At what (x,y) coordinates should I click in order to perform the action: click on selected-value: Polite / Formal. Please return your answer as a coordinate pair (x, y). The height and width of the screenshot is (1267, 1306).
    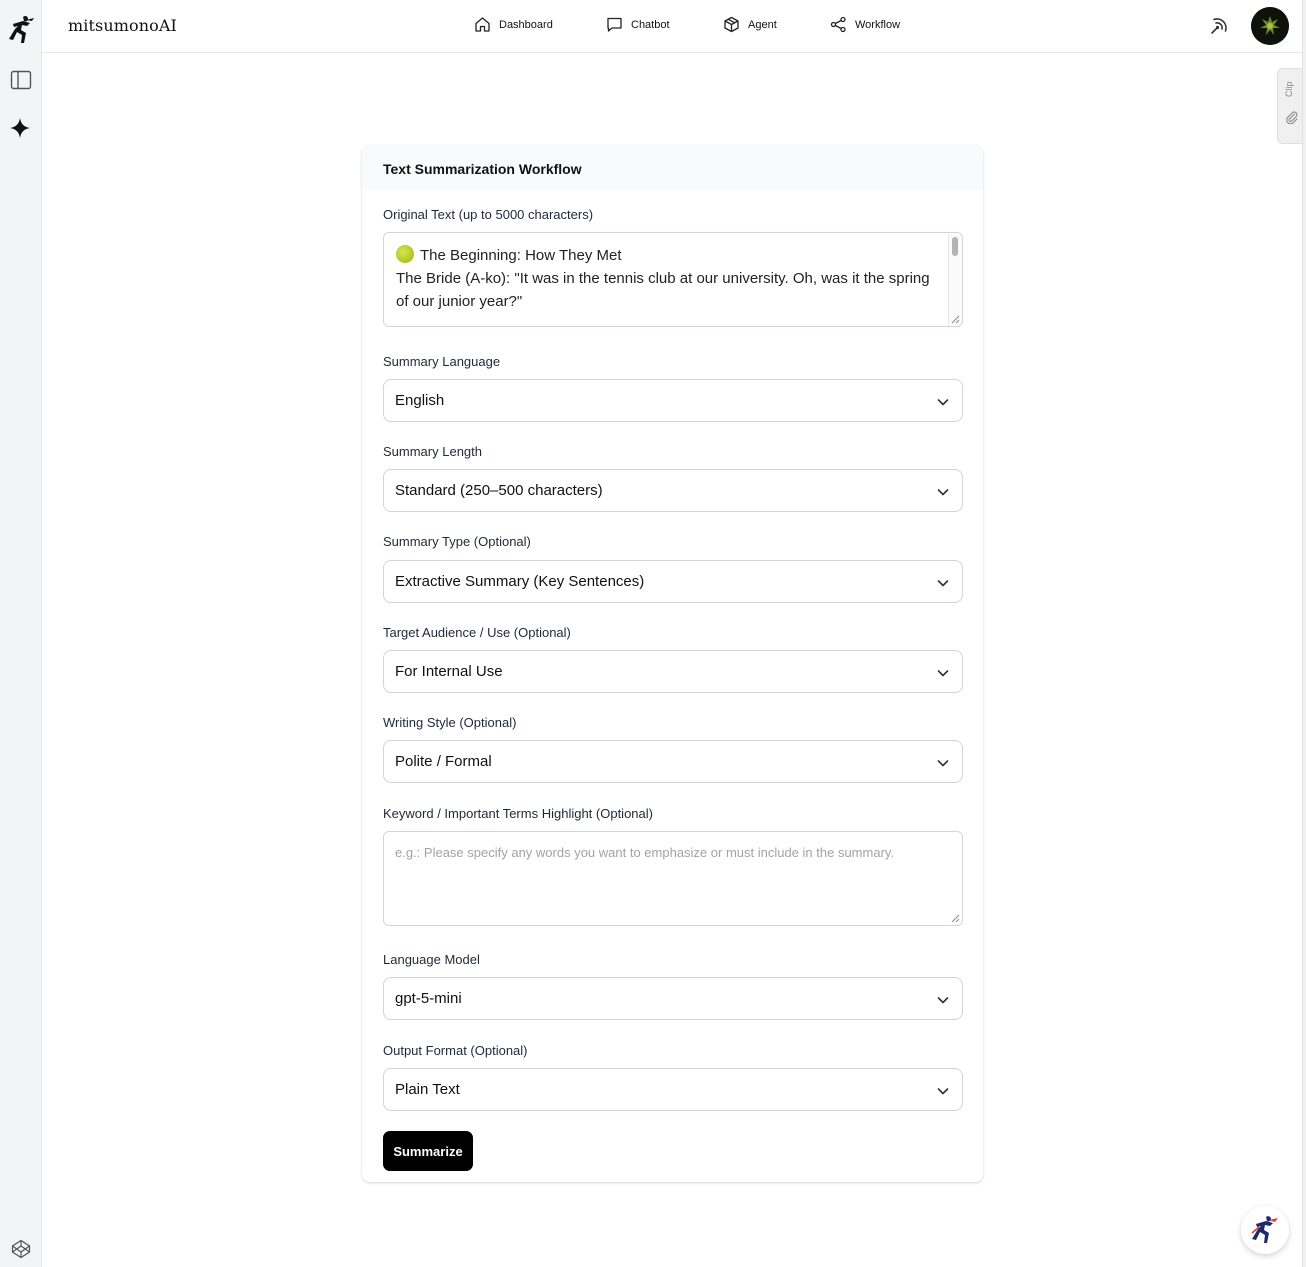
    Looking at the image, I should click on (443, 761).